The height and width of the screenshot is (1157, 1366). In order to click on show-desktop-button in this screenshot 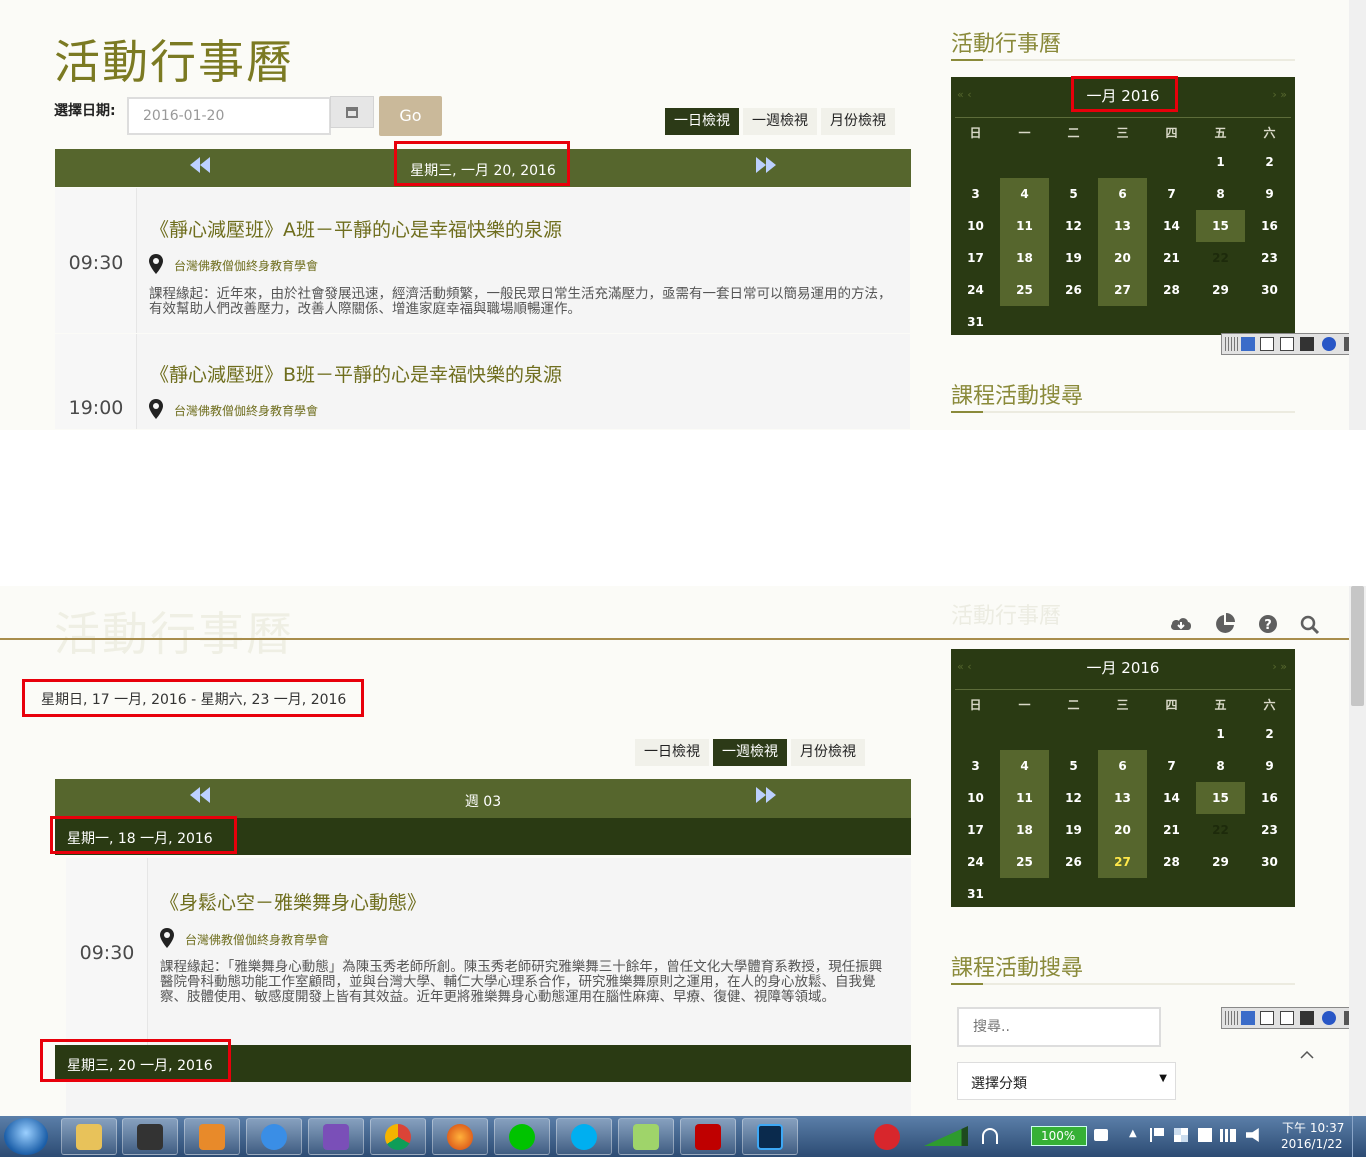, I will do `click(1359, 1136)`.